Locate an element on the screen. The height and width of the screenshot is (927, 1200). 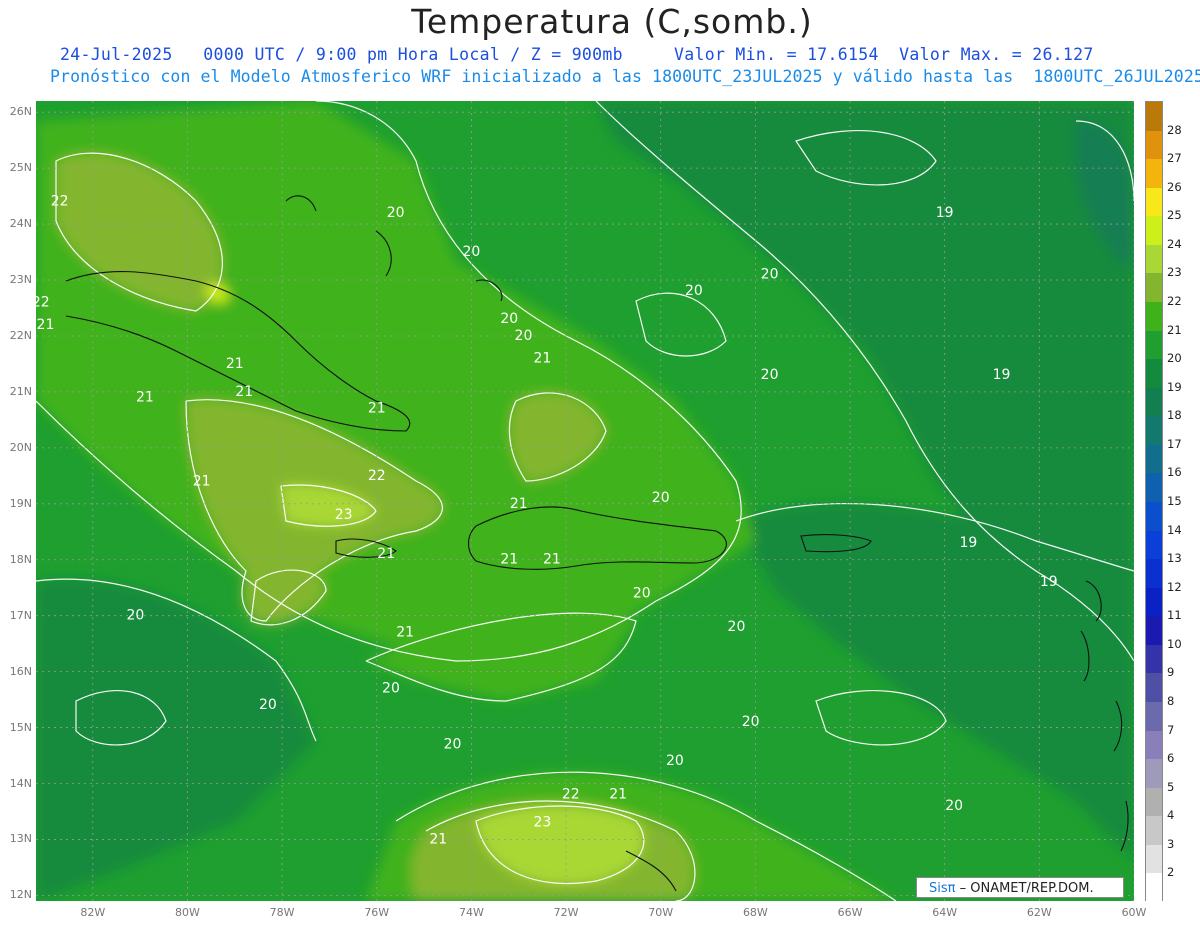
credit-box: Sisπ – ONAMET/REP.DOM. is located at coordinates (1020, 887).